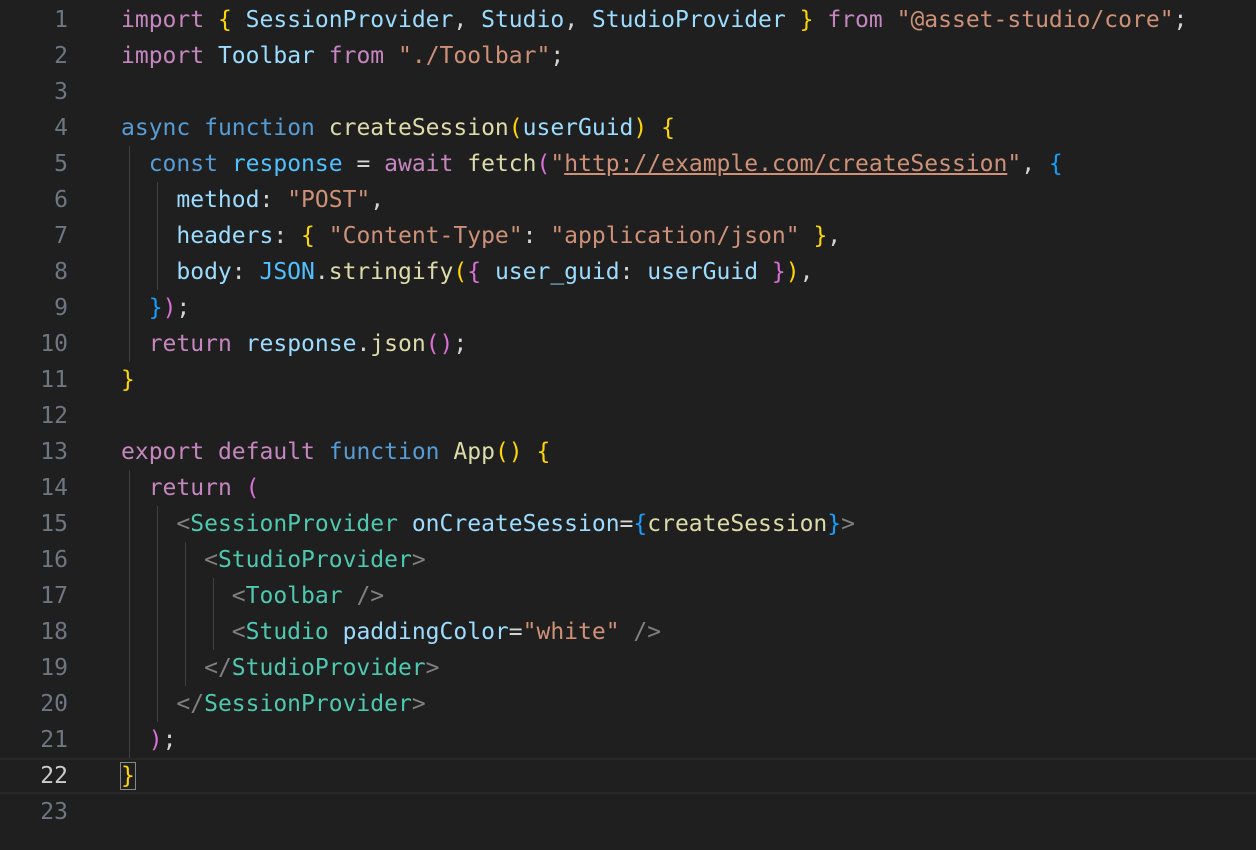 The height and width of the screenshot is (850, 1256). Describe the element at coordinates (163, 56) in the screenshot. I see `code-token: import` at that location.